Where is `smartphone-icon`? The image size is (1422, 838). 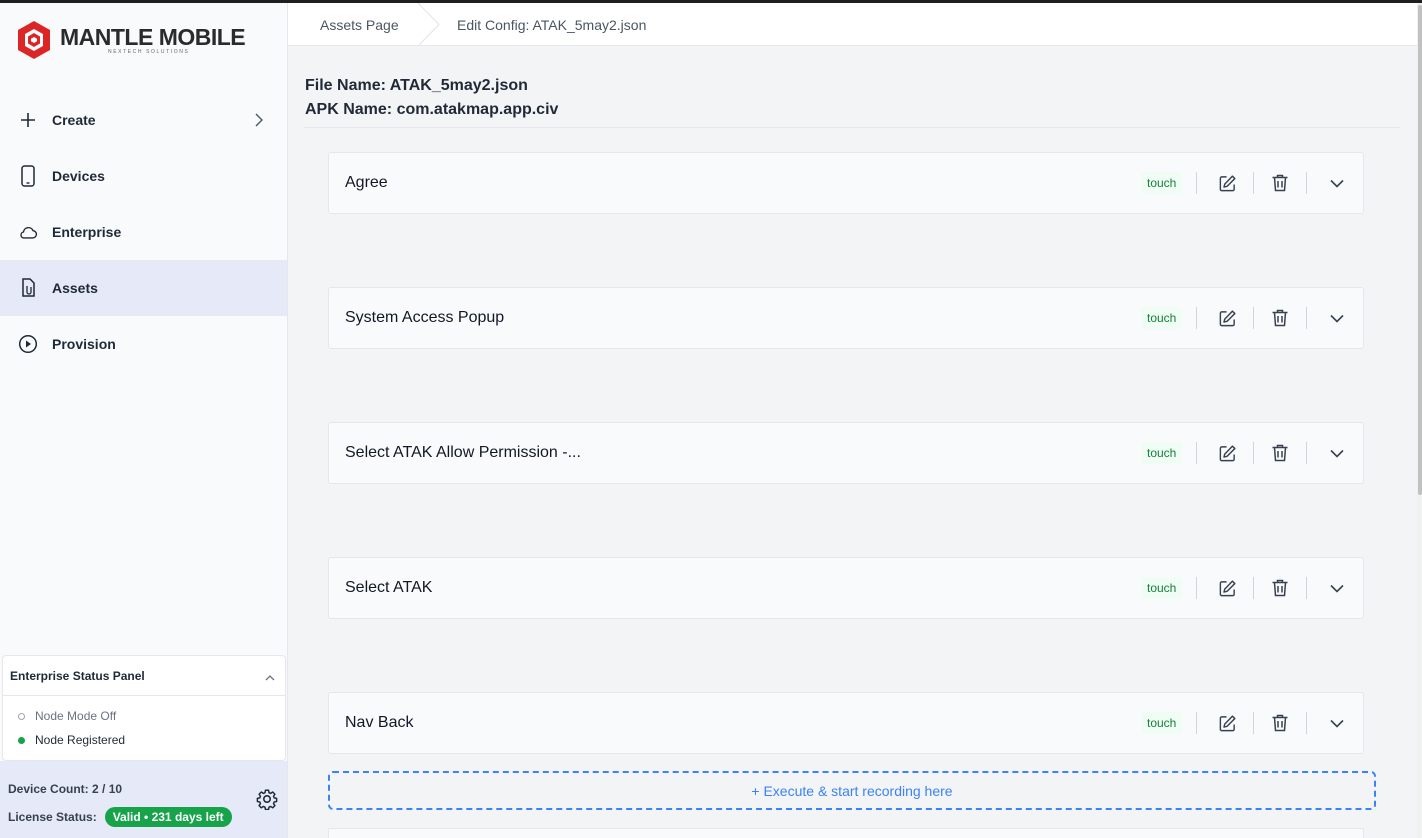 smartphone-icon is located at coordinates (28, 176).